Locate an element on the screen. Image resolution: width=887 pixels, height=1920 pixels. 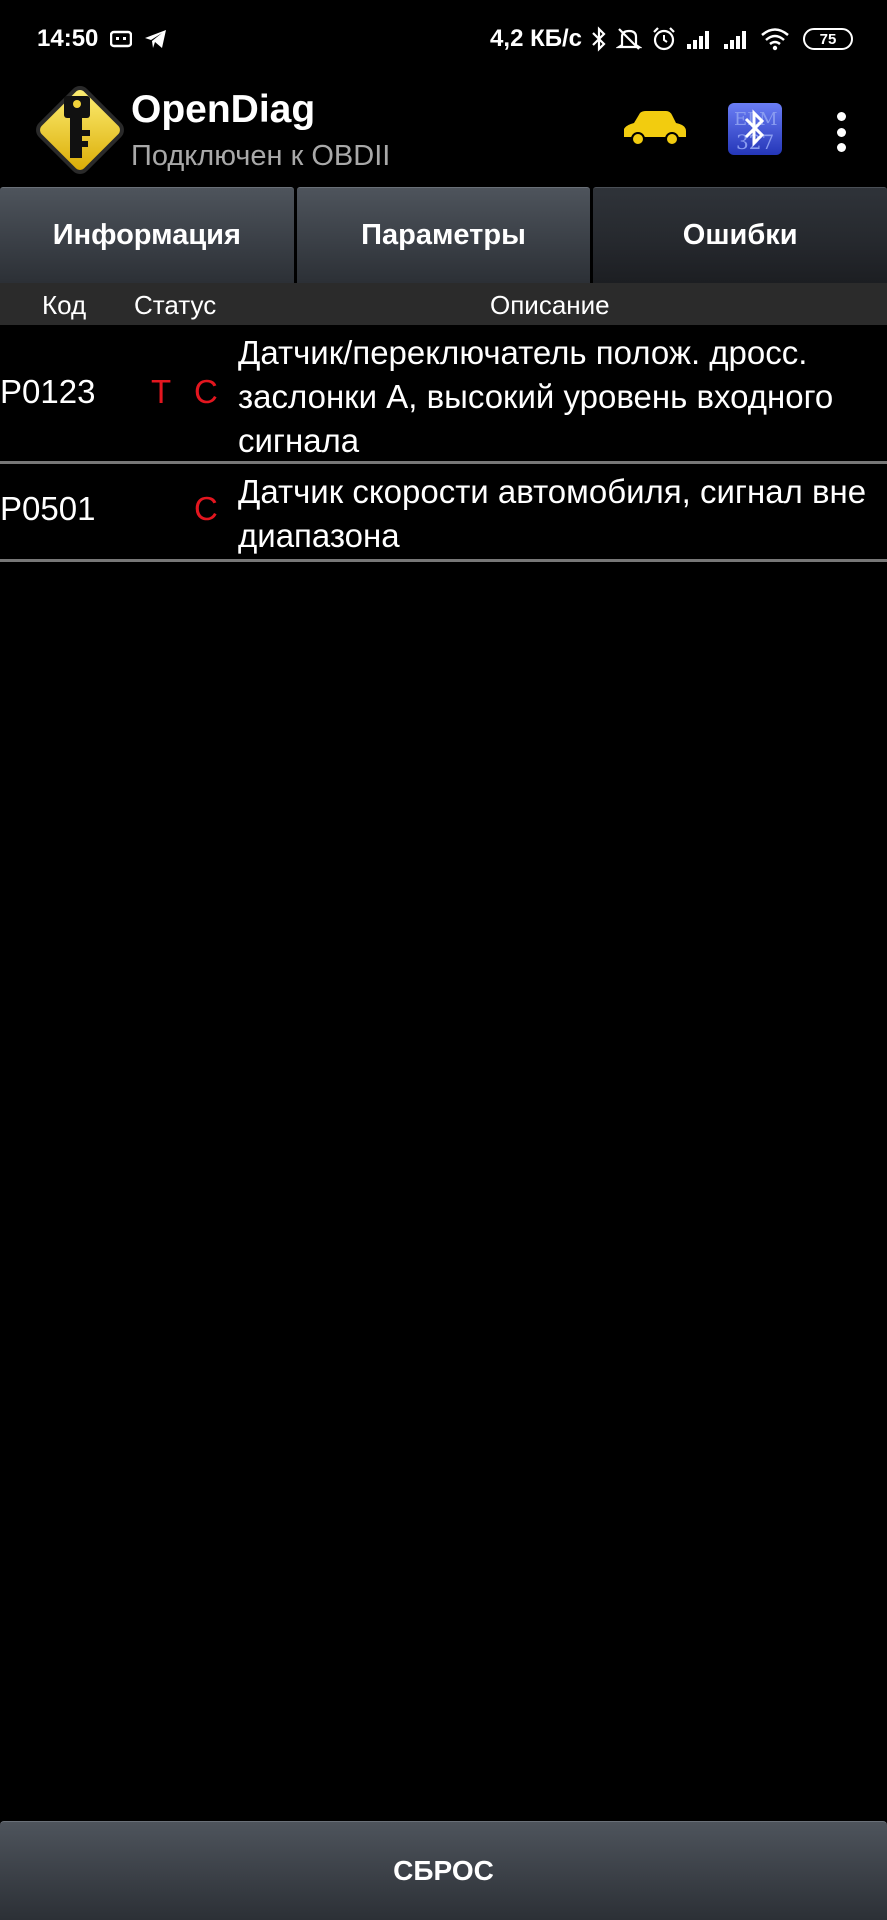
car-icon is located at coordinates (655, 128).